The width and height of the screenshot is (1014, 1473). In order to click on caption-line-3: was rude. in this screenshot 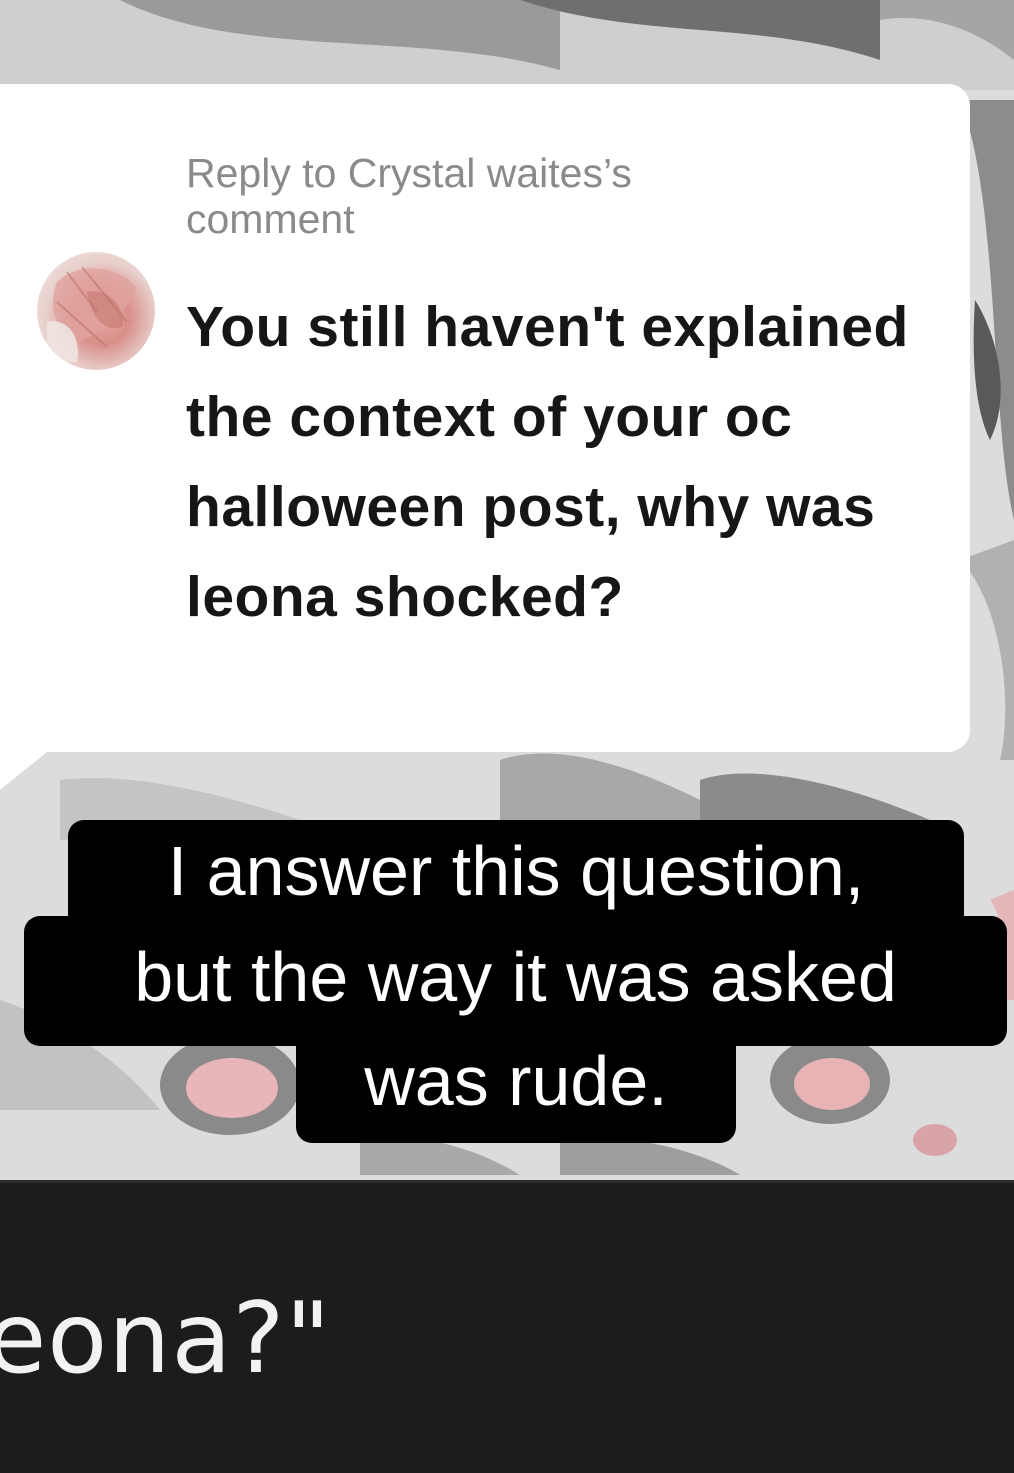, I will do `click(516, 1086)`.